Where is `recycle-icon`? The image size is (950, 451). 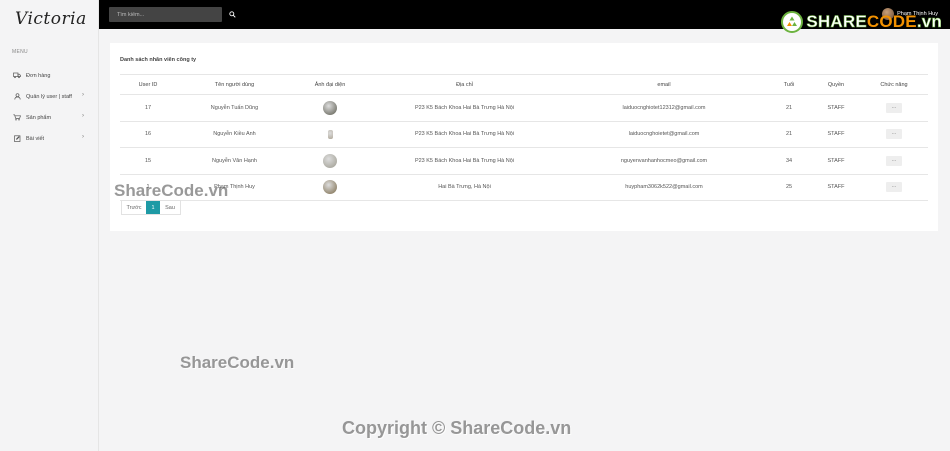 recycle-icon is located at coordinates (792, 22).